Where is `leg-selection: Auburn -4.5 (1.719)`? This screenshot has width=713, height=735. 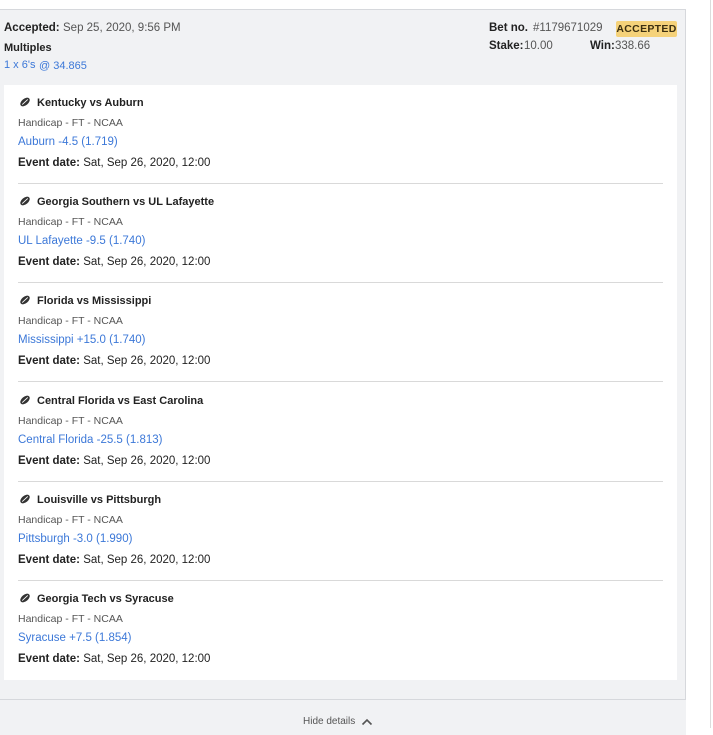 leg-selection: Auburn -4.5 (1.719) is located at coordinates (68, 142).